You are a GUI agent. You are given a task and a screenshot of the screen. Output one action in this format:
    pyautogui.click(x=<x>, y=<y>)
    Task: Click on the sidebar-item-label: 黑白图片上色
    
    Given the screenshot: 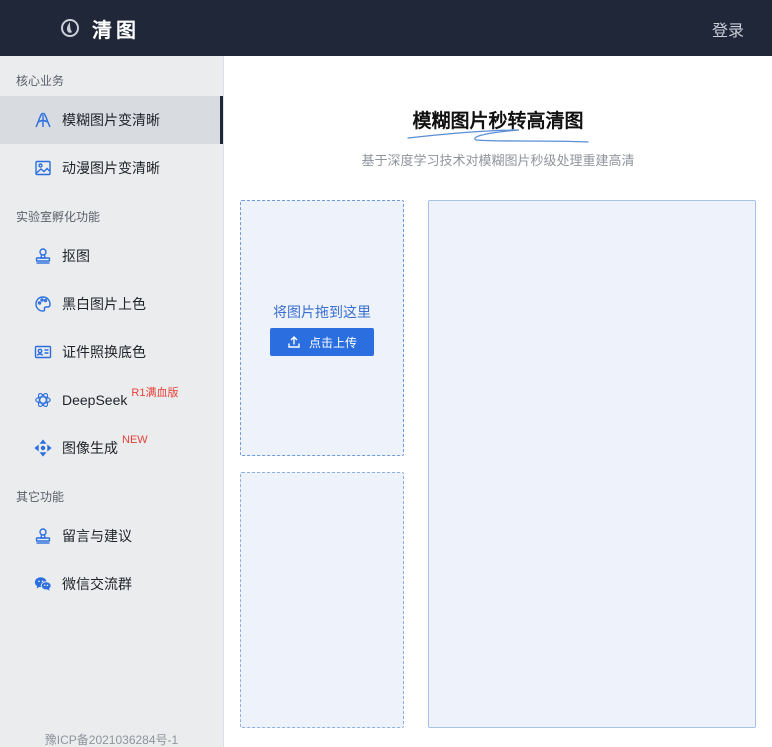 What is the action you would take?
    pyautogui.click(x=104, y=304)
    